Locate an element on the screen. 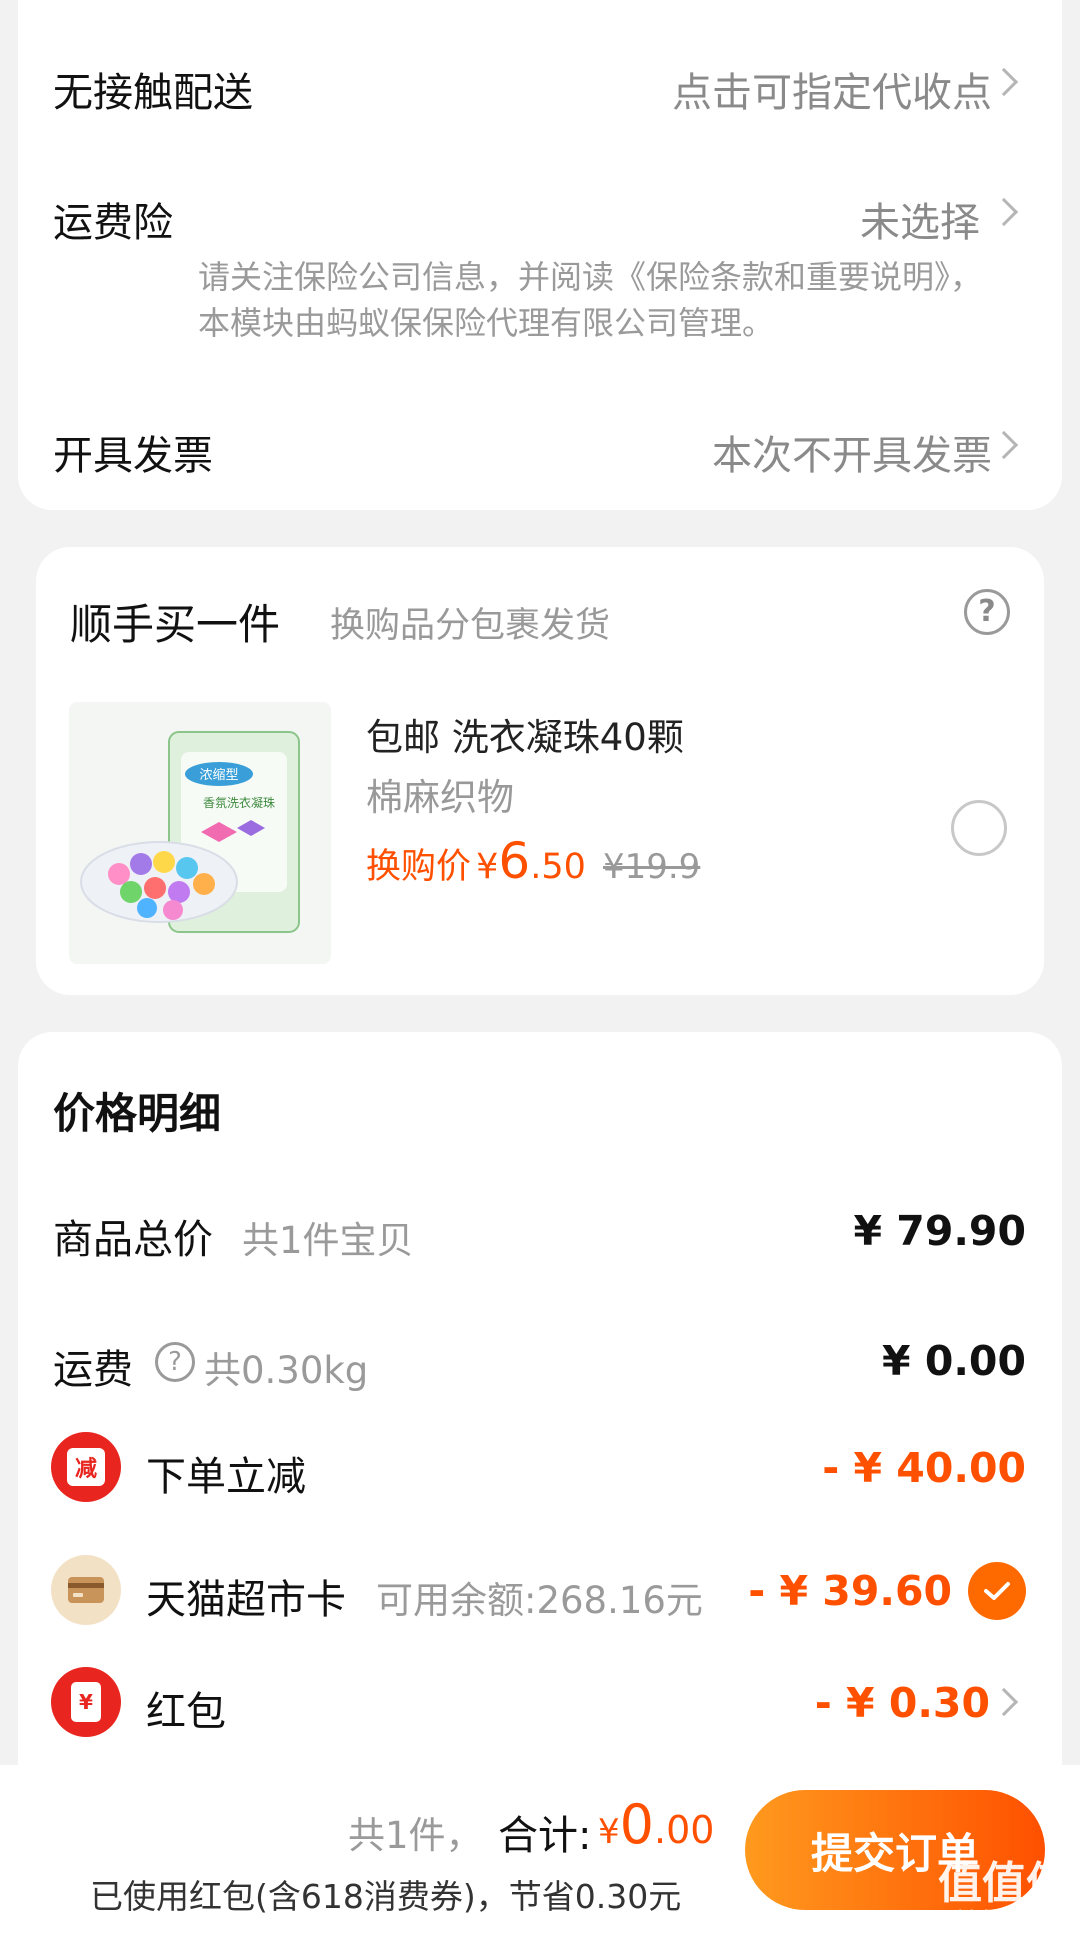 The height and width of the screenshot is (1934, 1080). card-icon is located at coordinates (86, 1590).